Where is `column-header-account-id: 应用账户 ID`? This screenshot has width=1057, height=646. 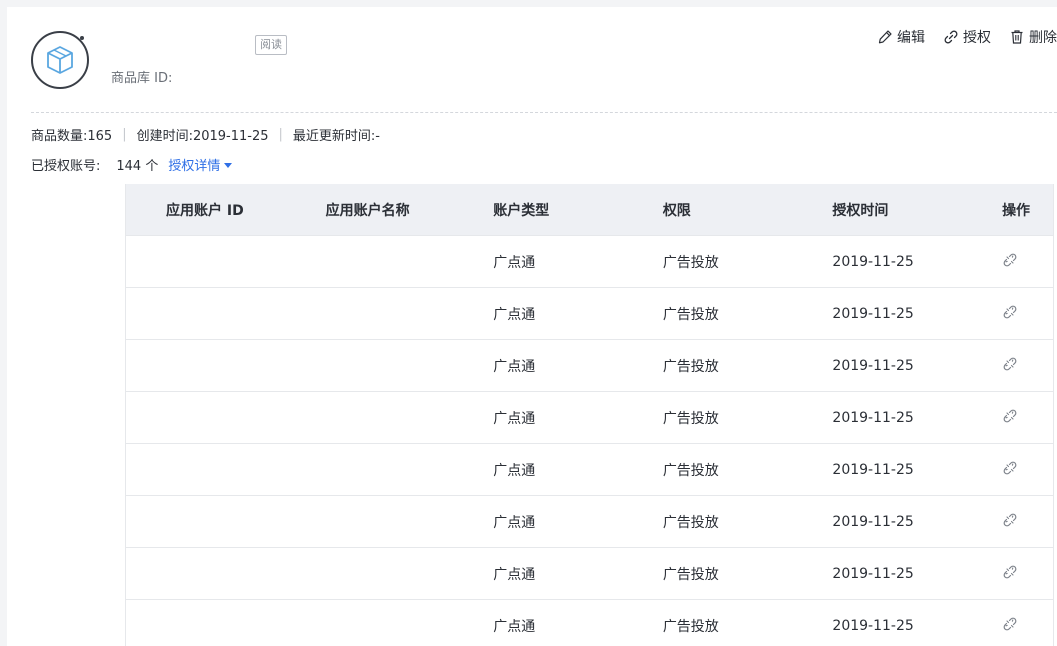
column-header-account-id: 应用账户 ID is located at coordinates (225, 210).